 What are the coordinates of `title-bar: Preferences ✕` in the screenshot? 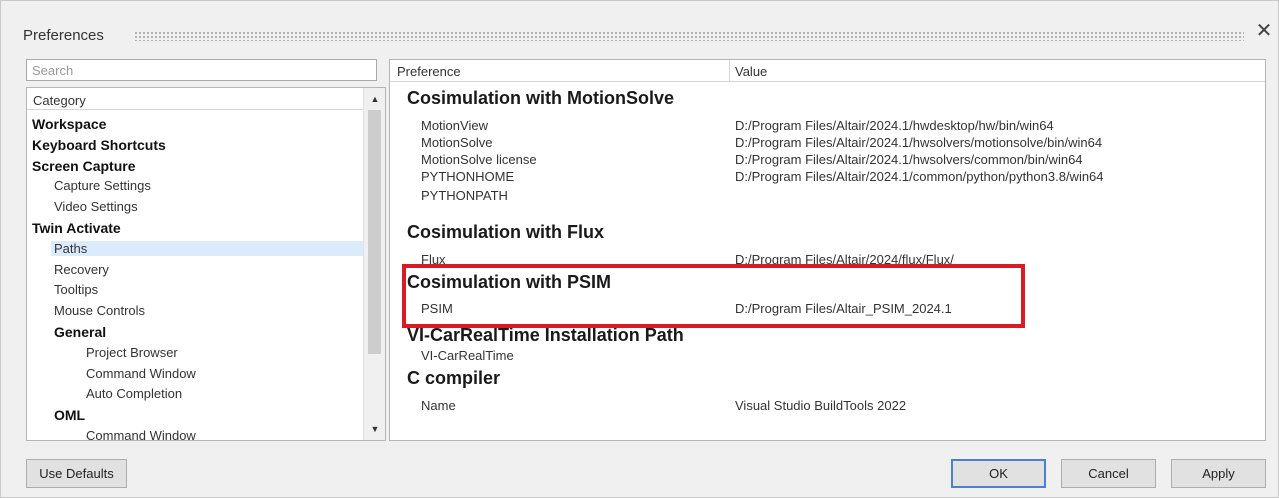 It's located at (640, 27).